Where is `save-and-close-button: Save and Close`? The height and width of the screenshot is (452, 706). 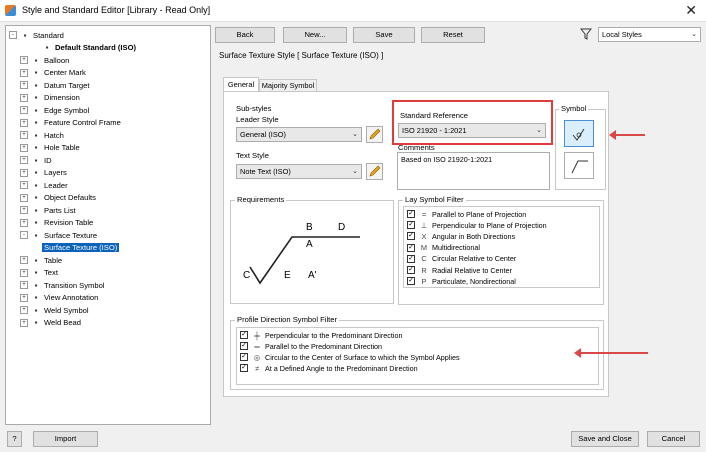 save-and-close-button: Save and Close is located at coordinates (605, 439).